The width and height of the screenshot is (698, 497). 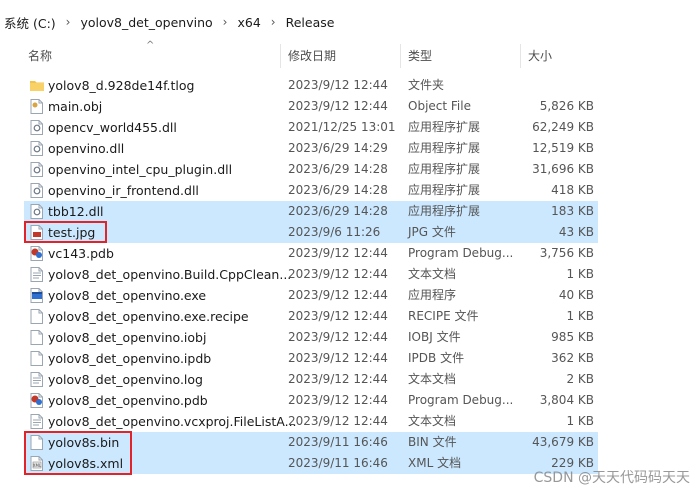 I want to click on sort-ascending-icon: ^, so click(x=150, y=45).